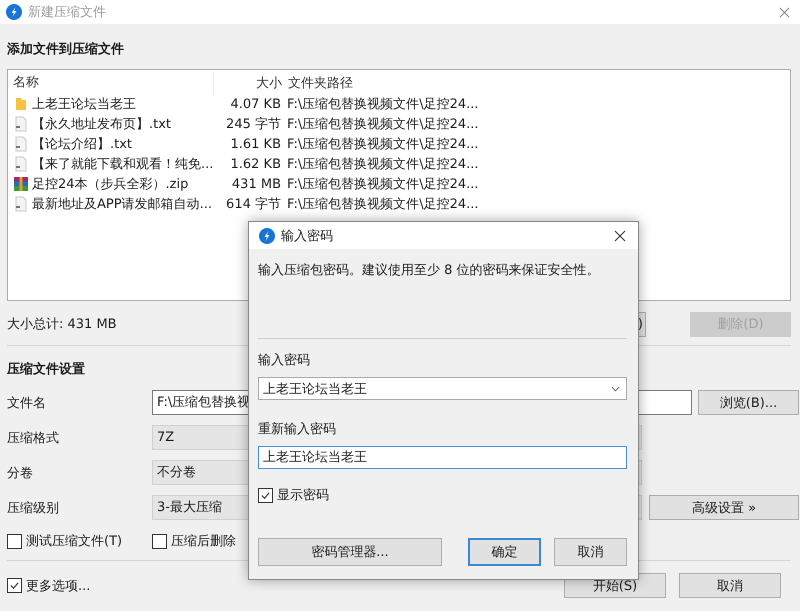  What do you see at coordinates (33, 438) in the screenshot?
I see `field-label: 压缩格式` at bounding box center [33, 438].